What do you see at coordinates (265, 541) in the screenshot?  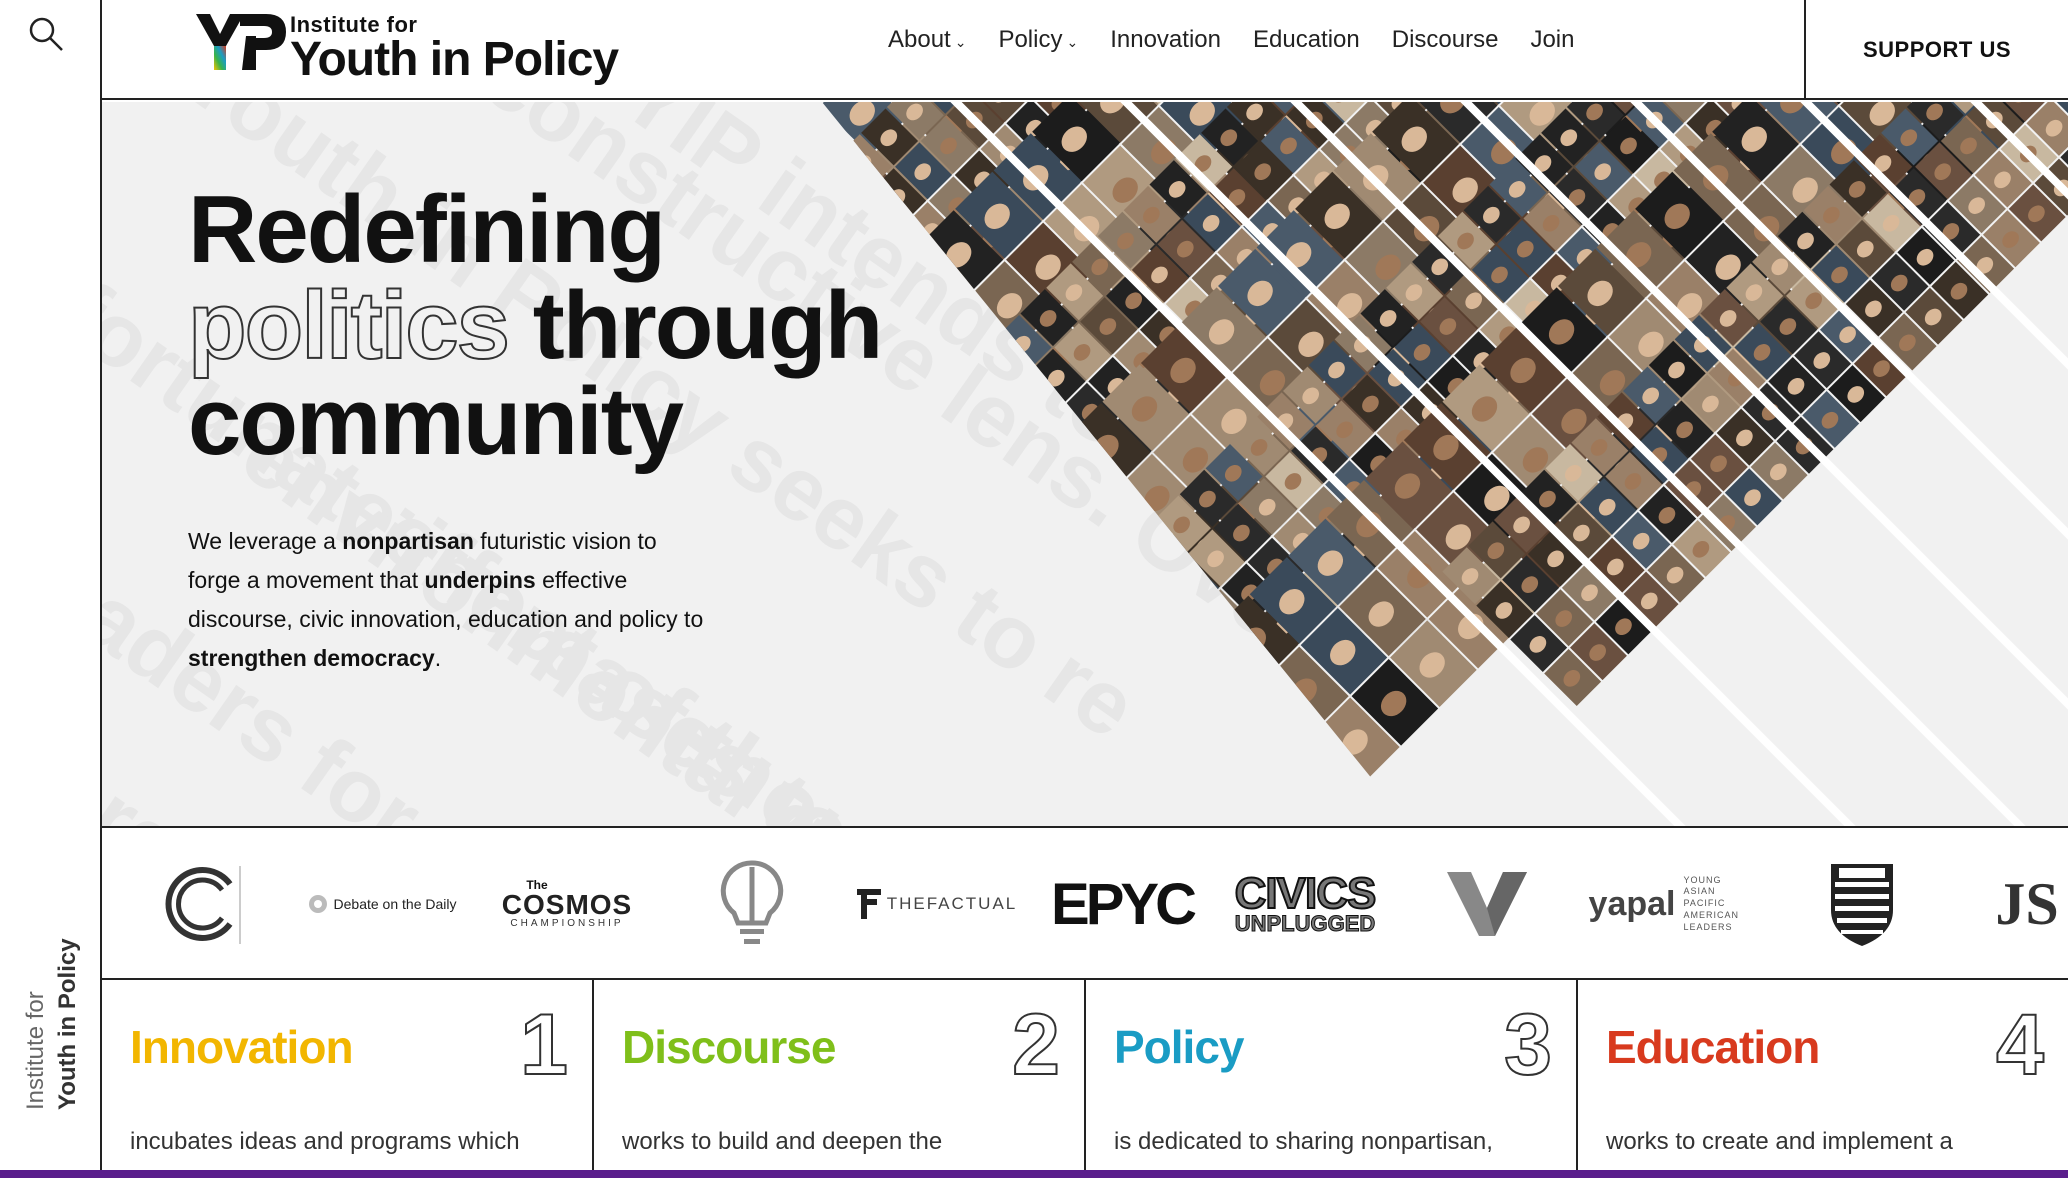 I see `lede-text: We leverage a` at bounding box center [265, 541].